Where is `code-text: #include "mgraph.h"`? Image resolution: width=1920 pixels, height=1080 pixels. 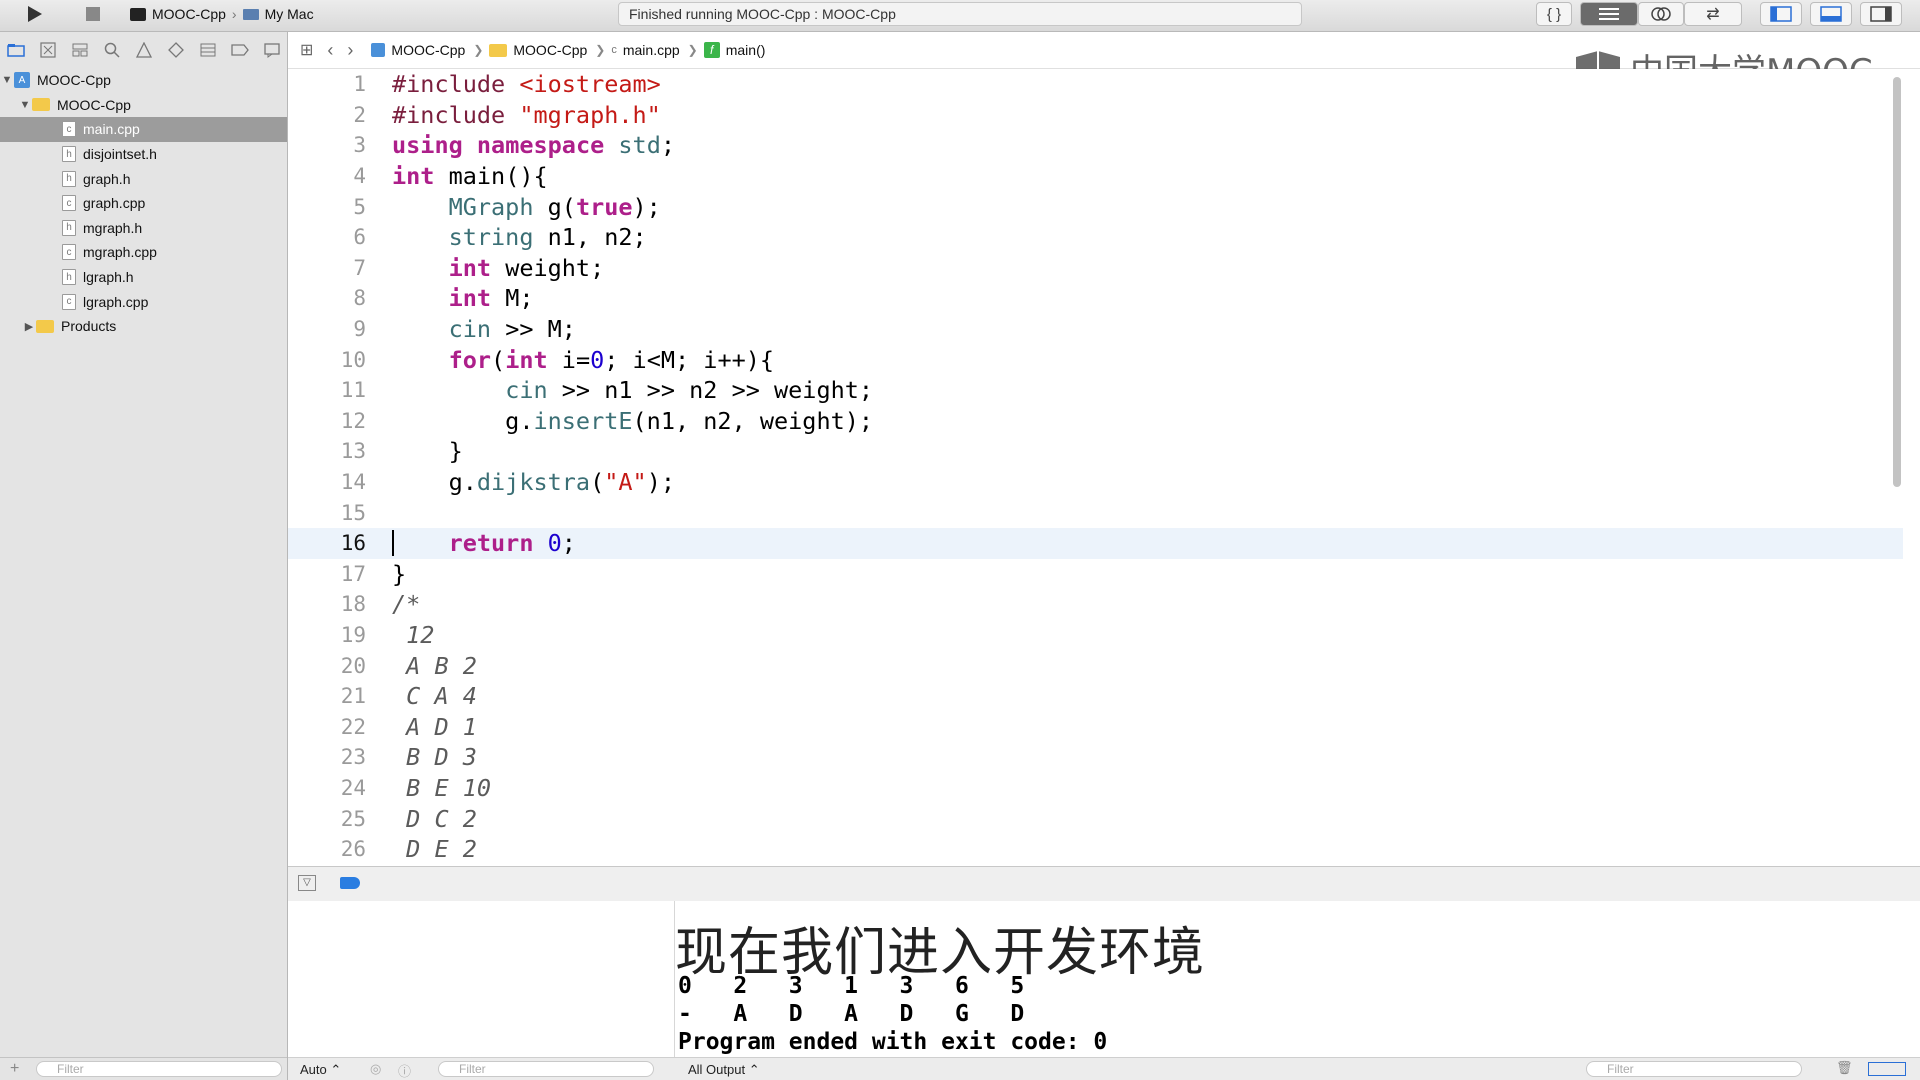 code-text: #include "mgraph.h" is located at coordinates (526, 114).